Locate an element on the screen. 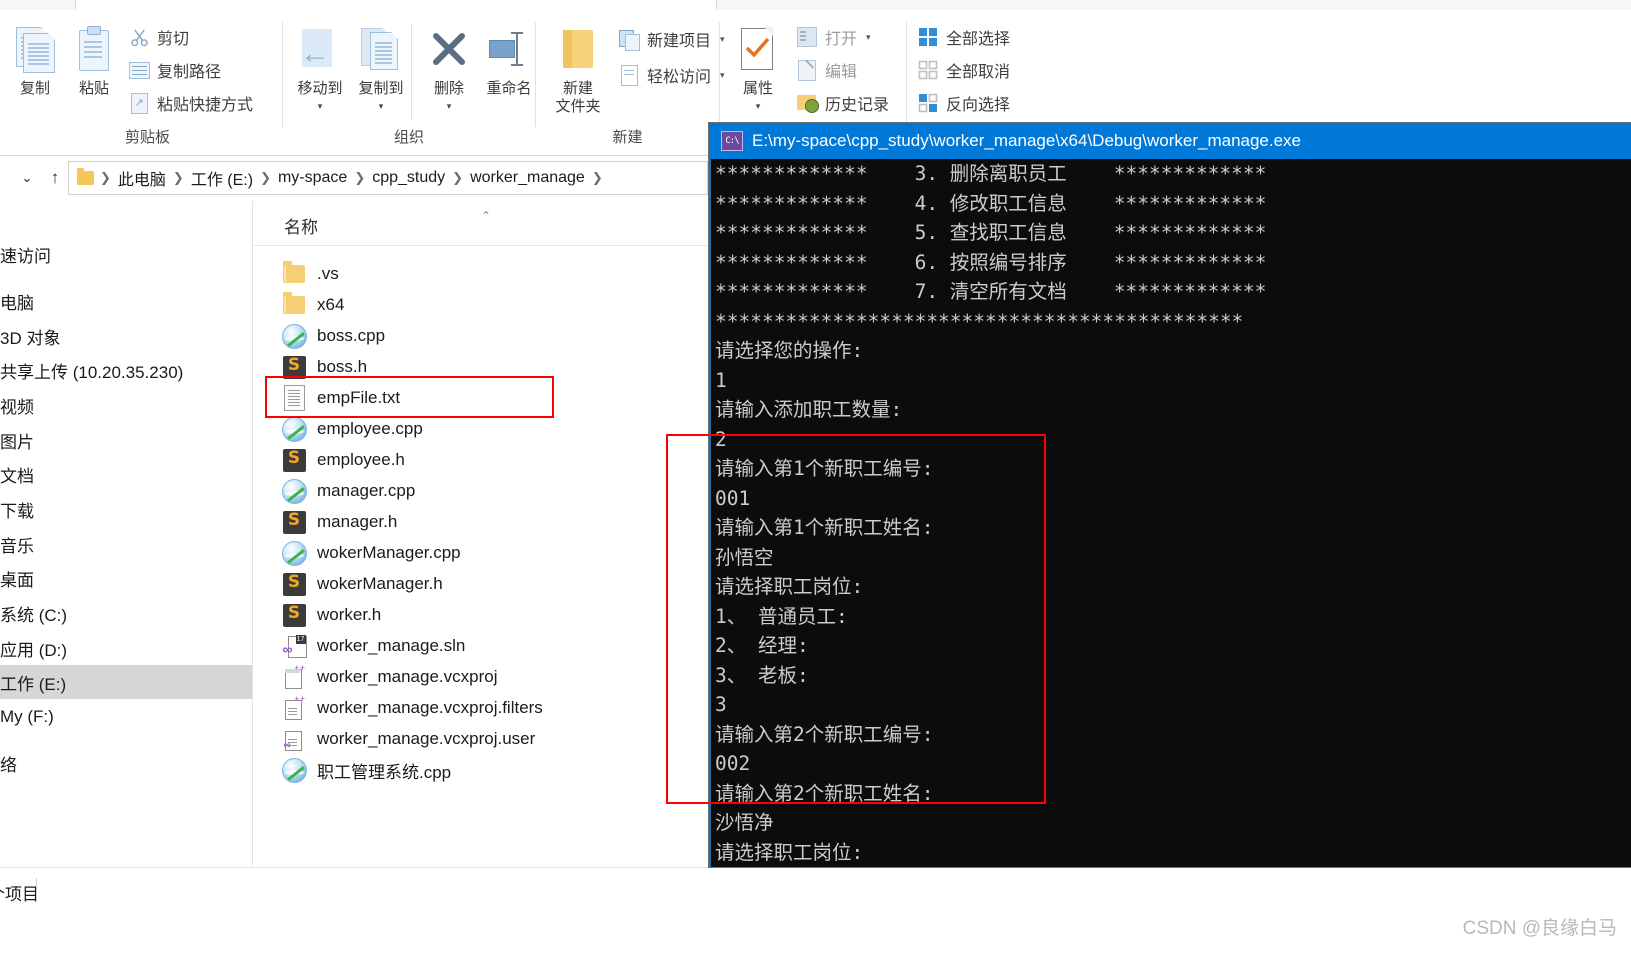 The width and height of the screenshot is (1631, 953). nav-item-13: My (F:) is located at coordinates (126, 717).